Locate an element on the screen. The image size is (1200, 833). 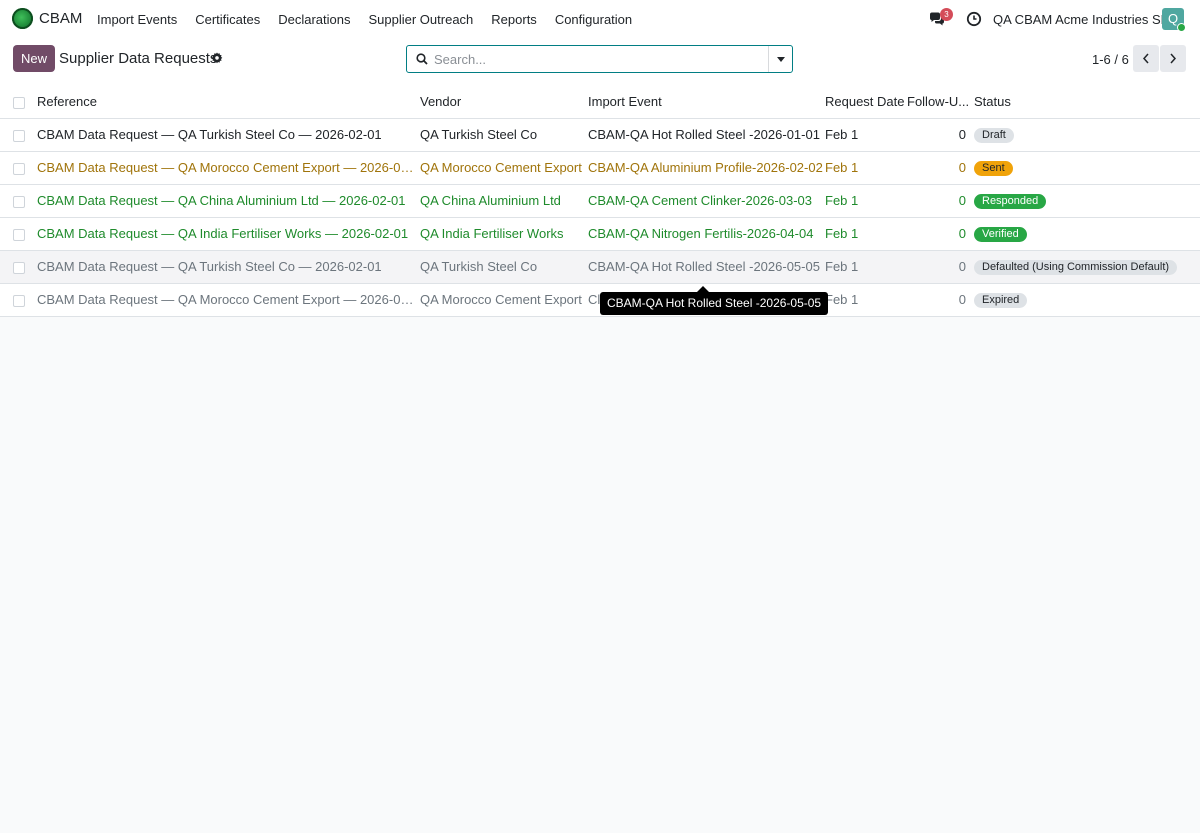
cell-import-event: CBAM-QA Cement Clinker-2026-03-03 is located at coordinates (706, 201).